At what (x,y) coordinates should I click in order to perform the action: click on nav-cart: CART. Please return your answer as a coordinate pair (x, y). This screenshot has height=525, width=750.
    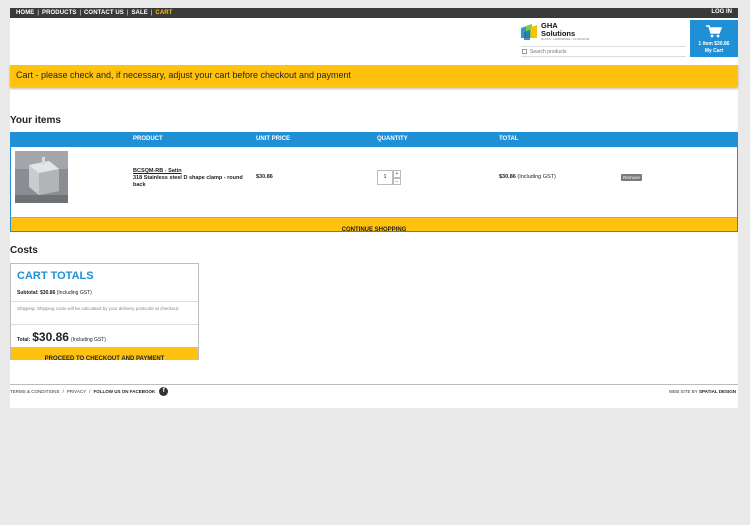
    Looking at the image, I should click on (163, 13).